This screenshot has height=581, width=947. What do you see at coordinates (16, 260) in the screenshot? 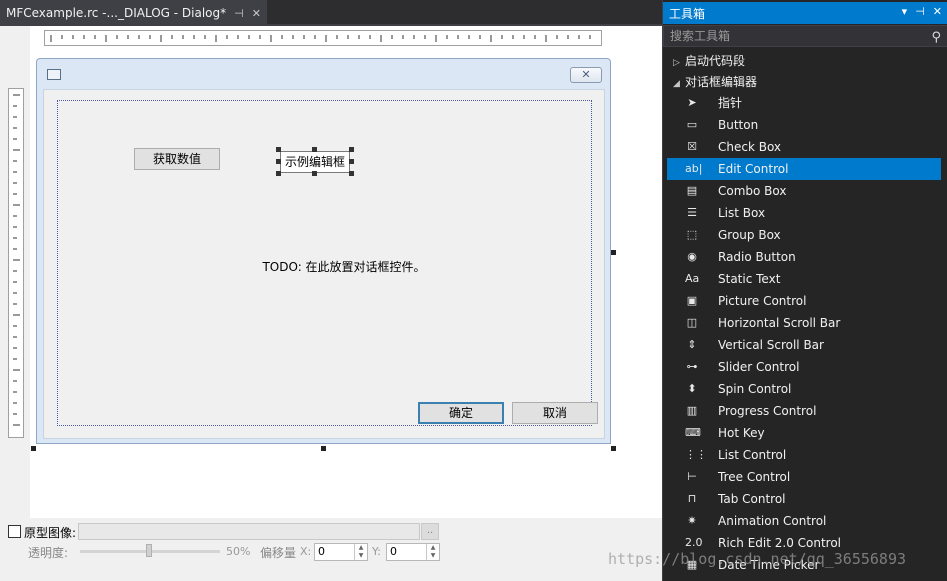
I see `vertical-ruler-ticks` at bounding box center [16, 260].